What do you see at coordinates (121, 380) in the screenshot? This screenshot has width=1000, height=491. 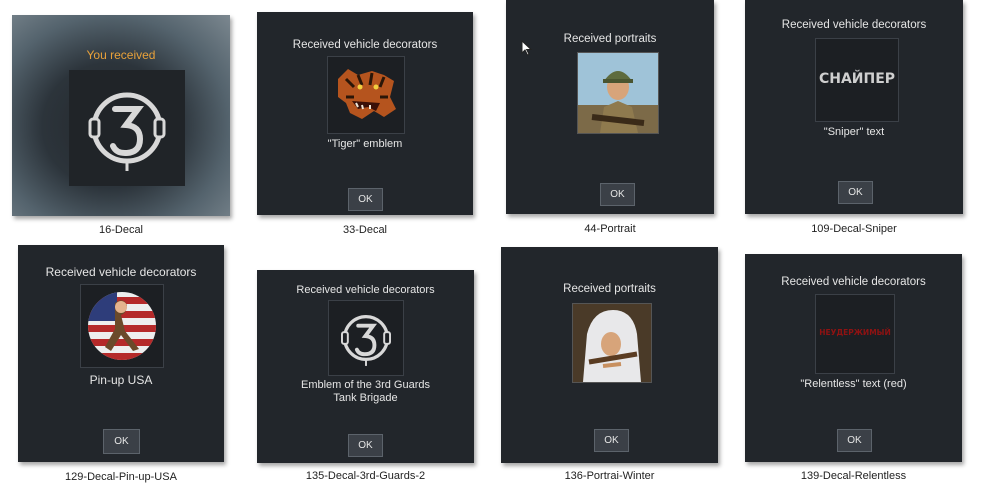 I see `decorator-description: Pin-up USA` at bounding box center [121, 380].